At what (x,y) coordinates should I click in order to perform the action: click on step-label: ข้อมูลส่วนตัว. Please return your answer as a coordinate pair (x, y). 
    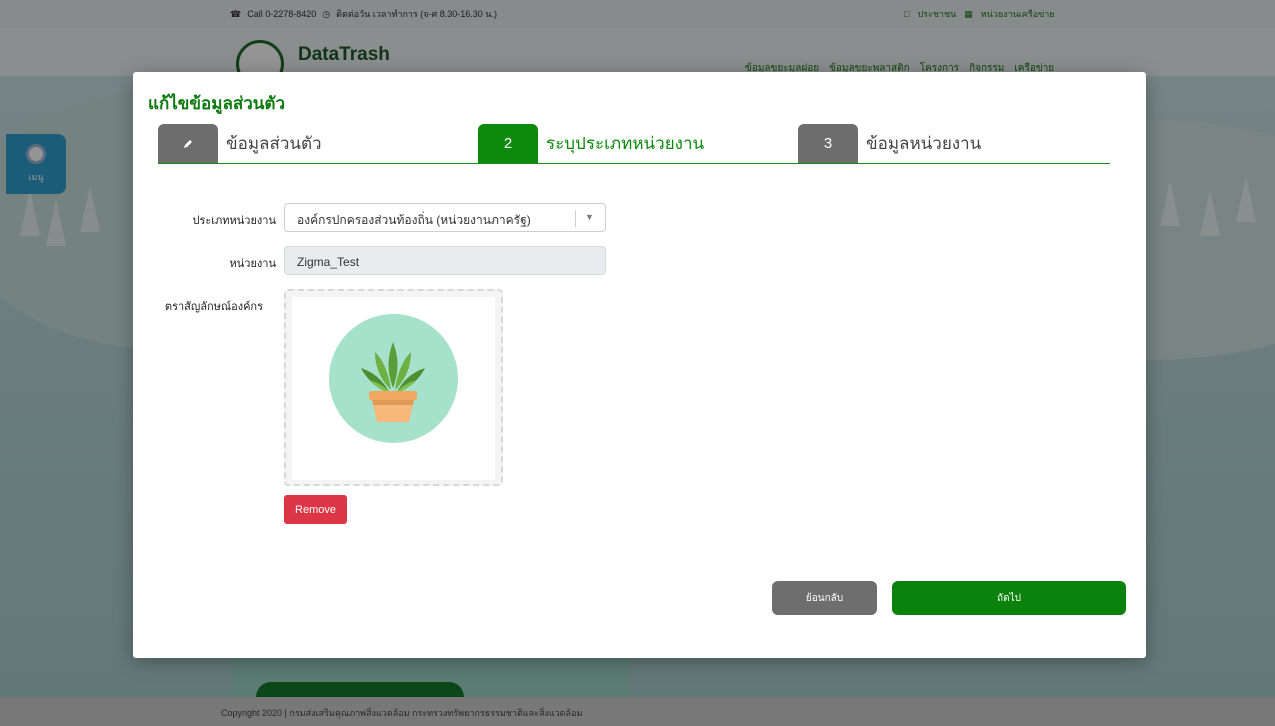
    Looking at the image, I should click on (274, 143).